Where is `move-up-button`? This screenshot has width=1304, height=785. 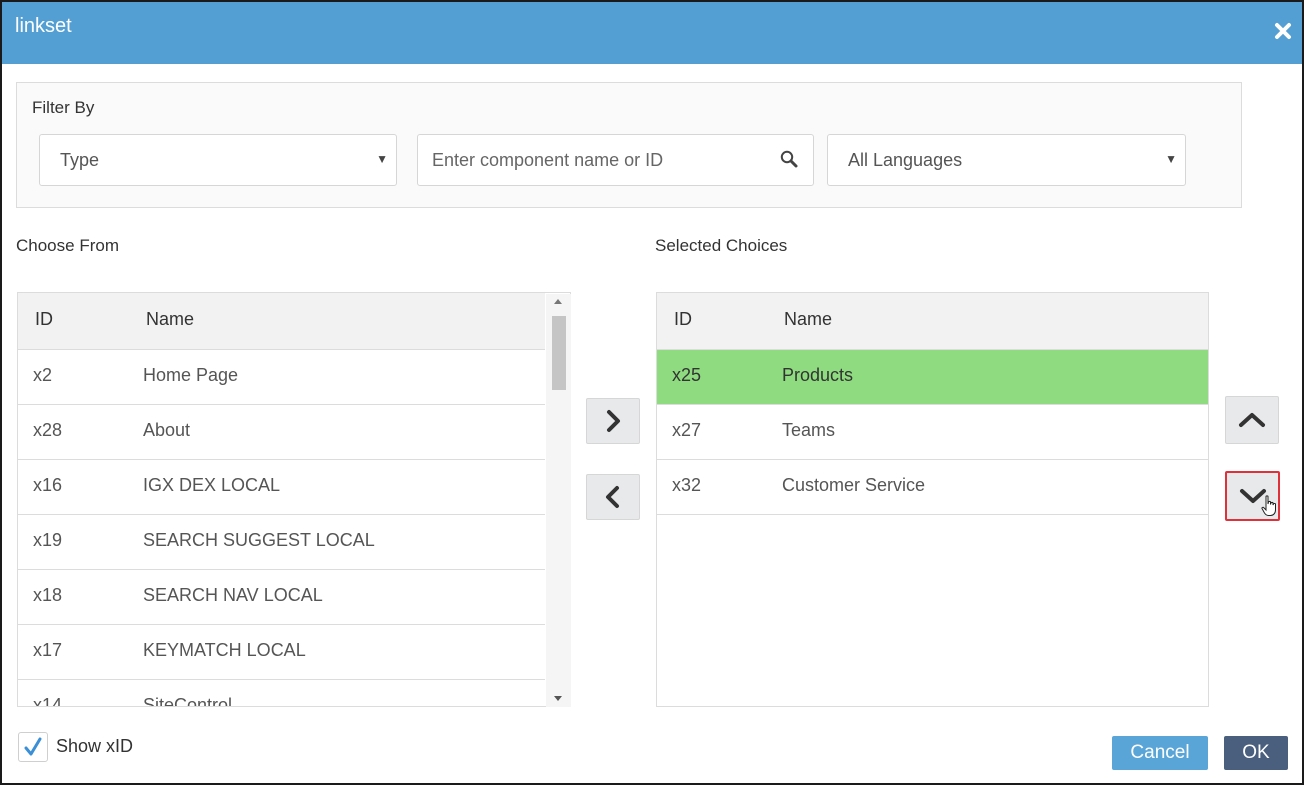 move-up-button is located at coordinates (1252, 420).